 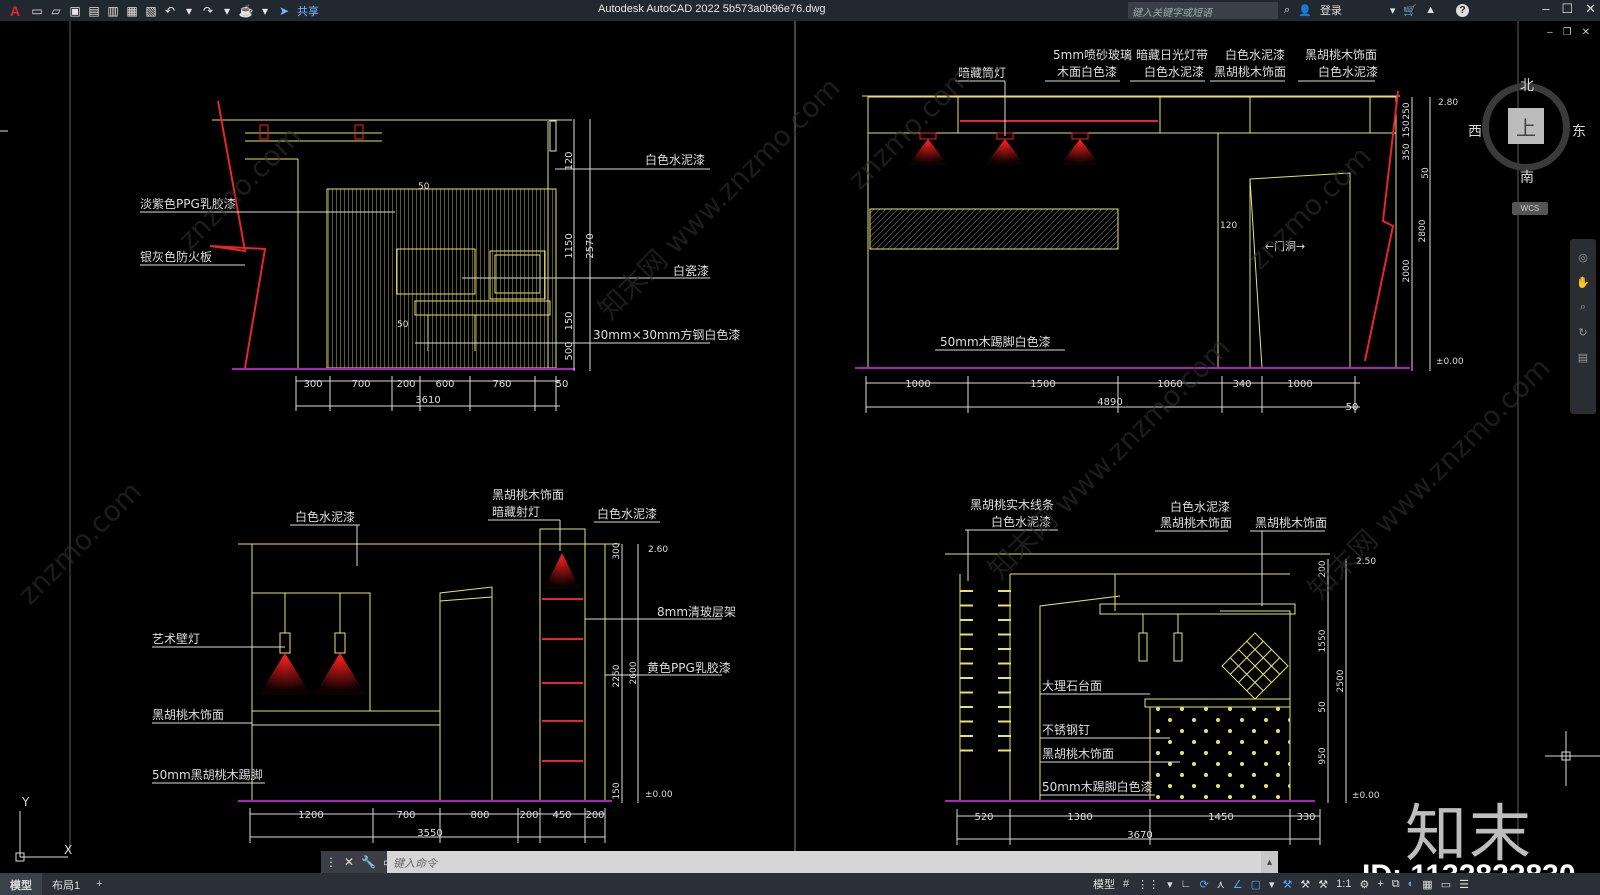 I want to click on snap-icon: ⋮⋮, so click(x=1148, y=884).